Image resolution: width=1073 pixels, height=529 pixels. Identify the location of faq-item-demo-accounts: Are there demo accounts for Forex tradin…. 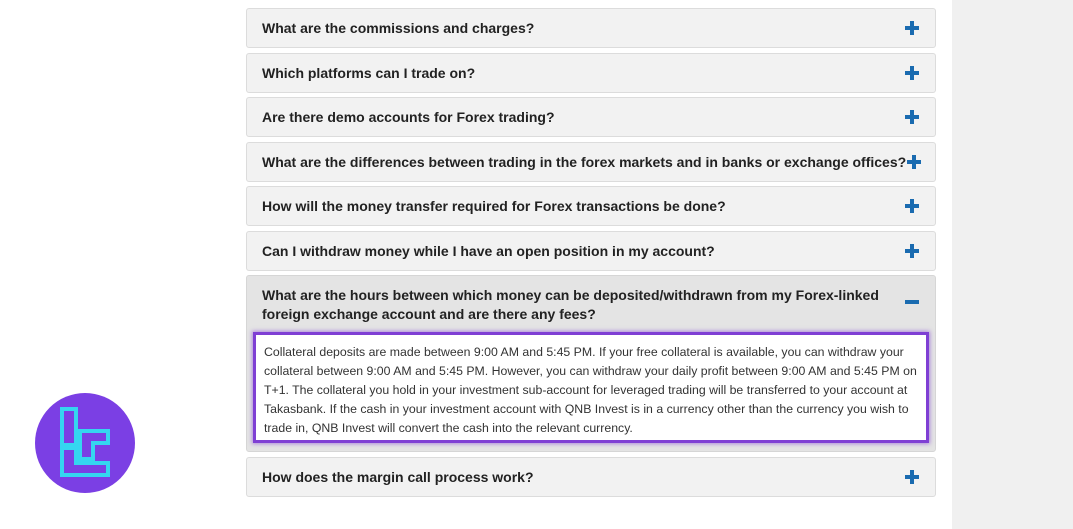
(591, 117).